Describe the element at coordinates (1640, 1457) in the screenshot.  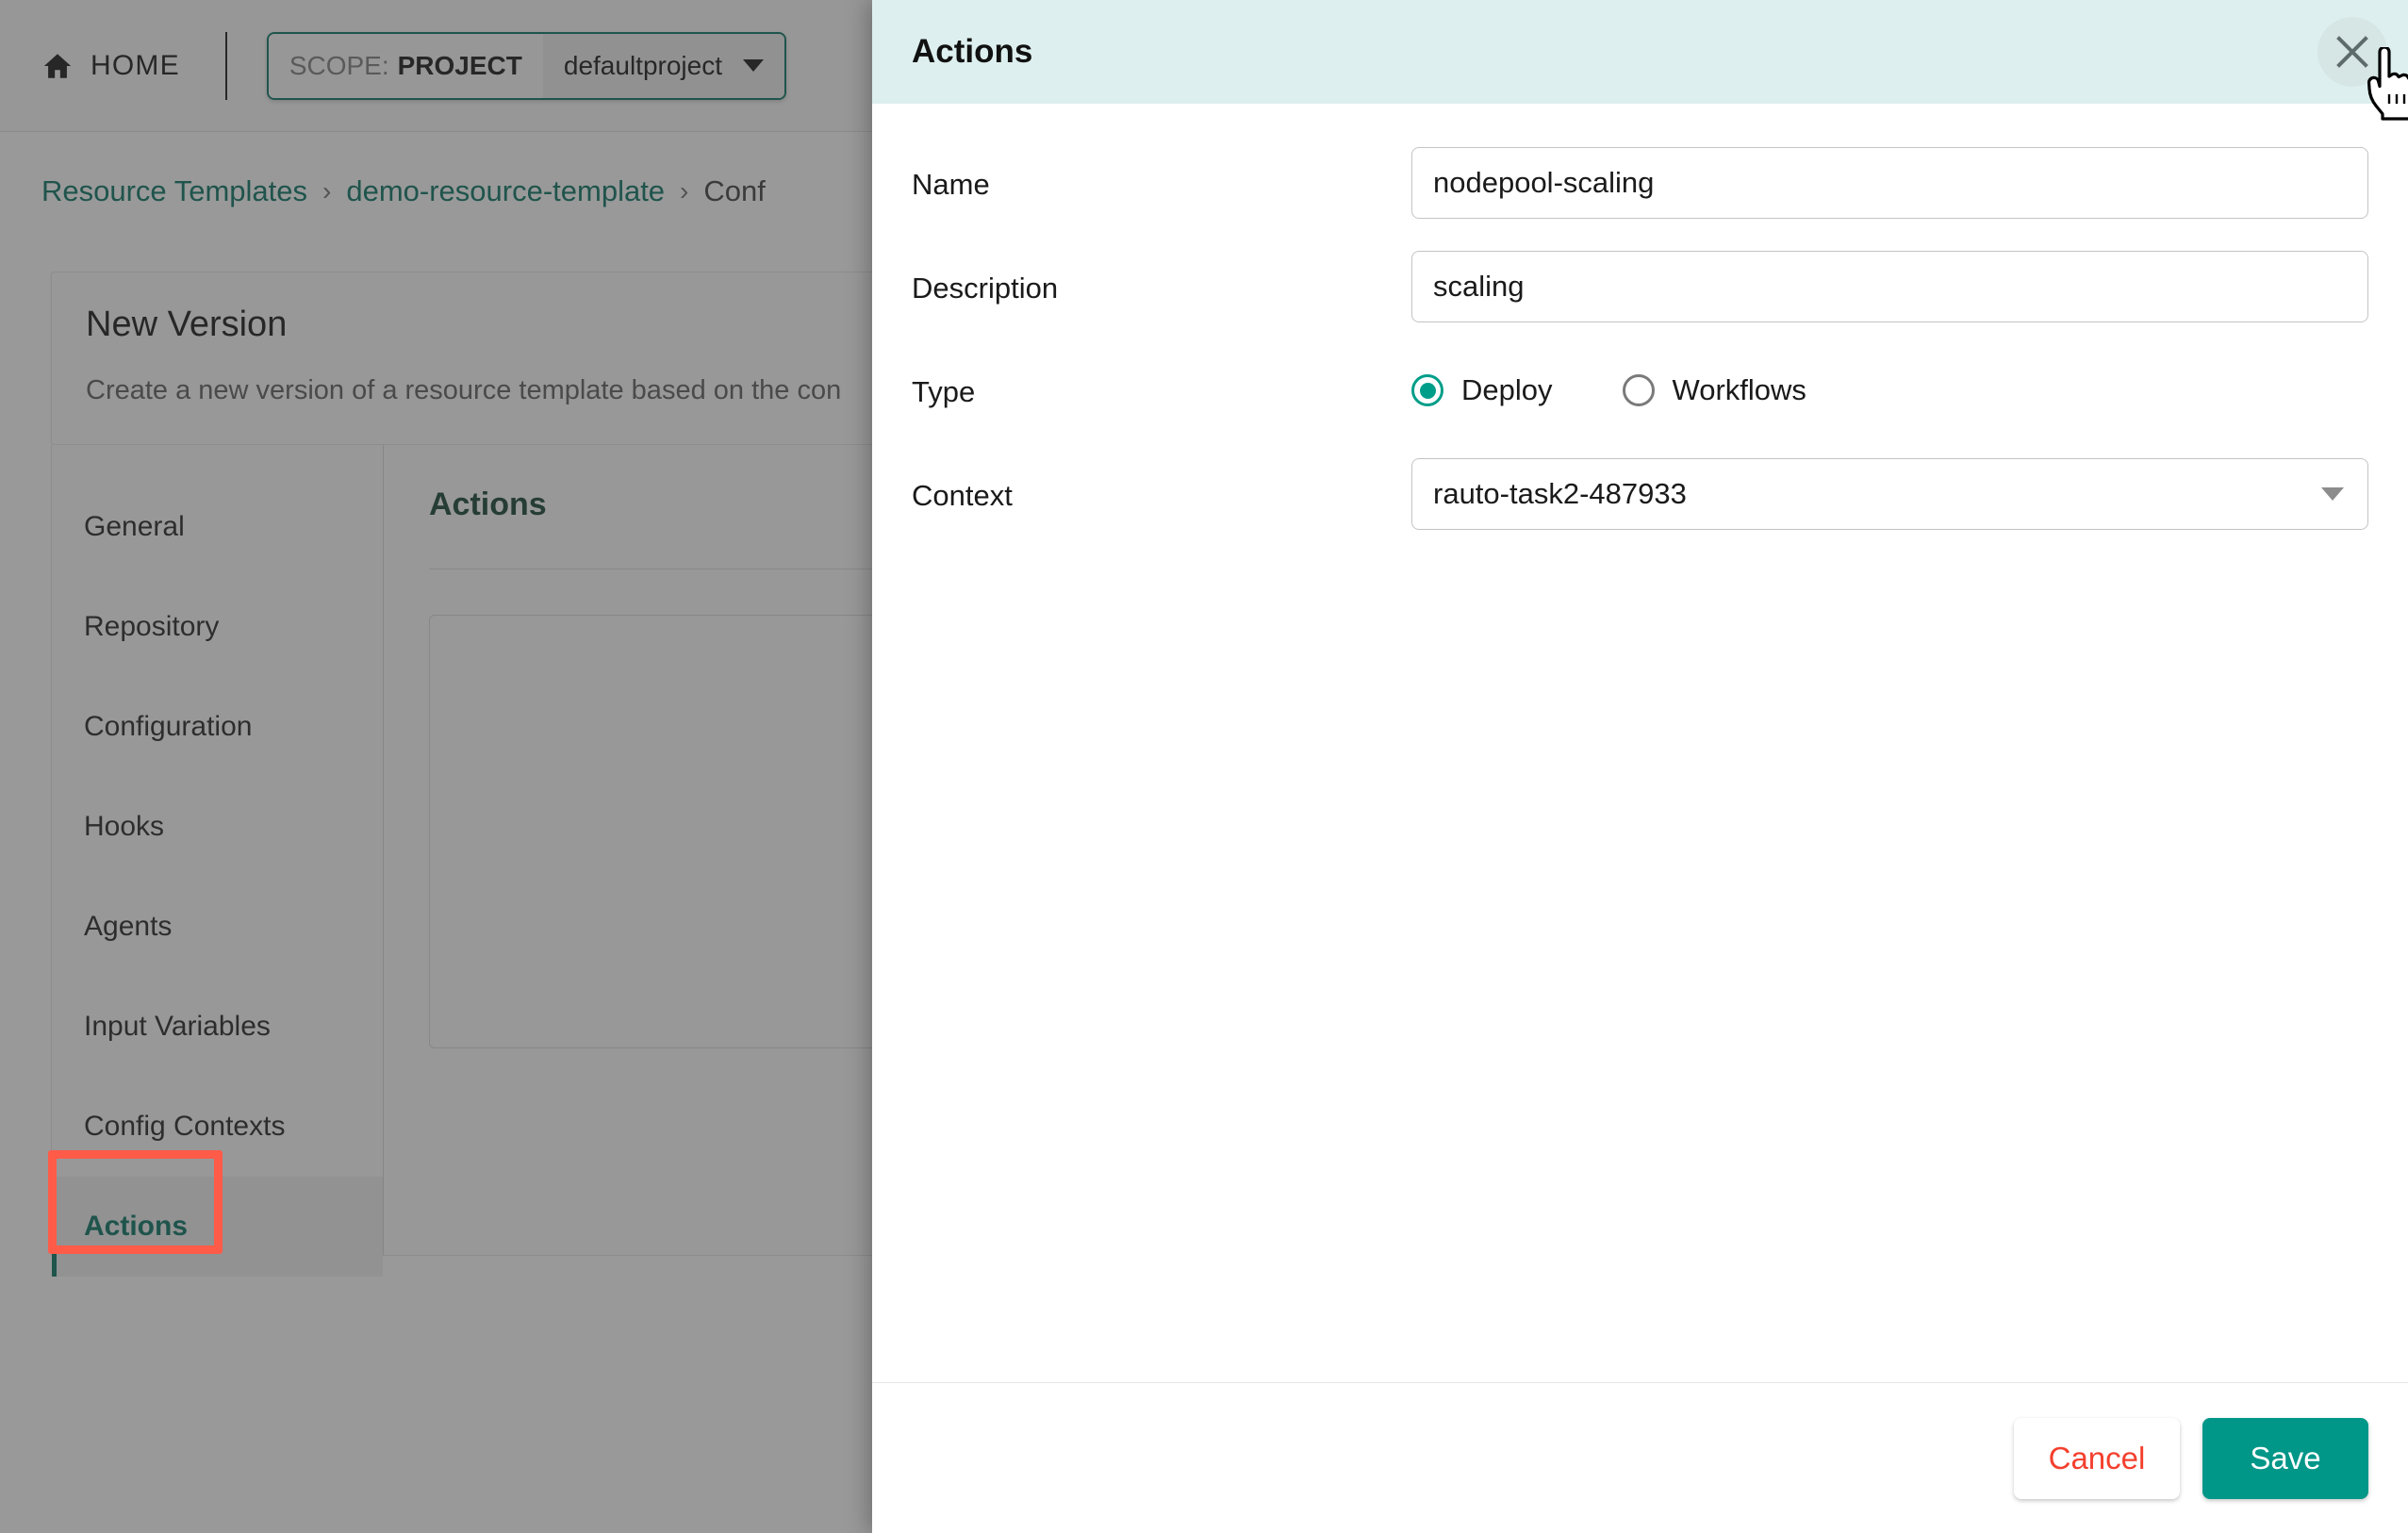
I see `modal-footer: Cancel Save` at that location.